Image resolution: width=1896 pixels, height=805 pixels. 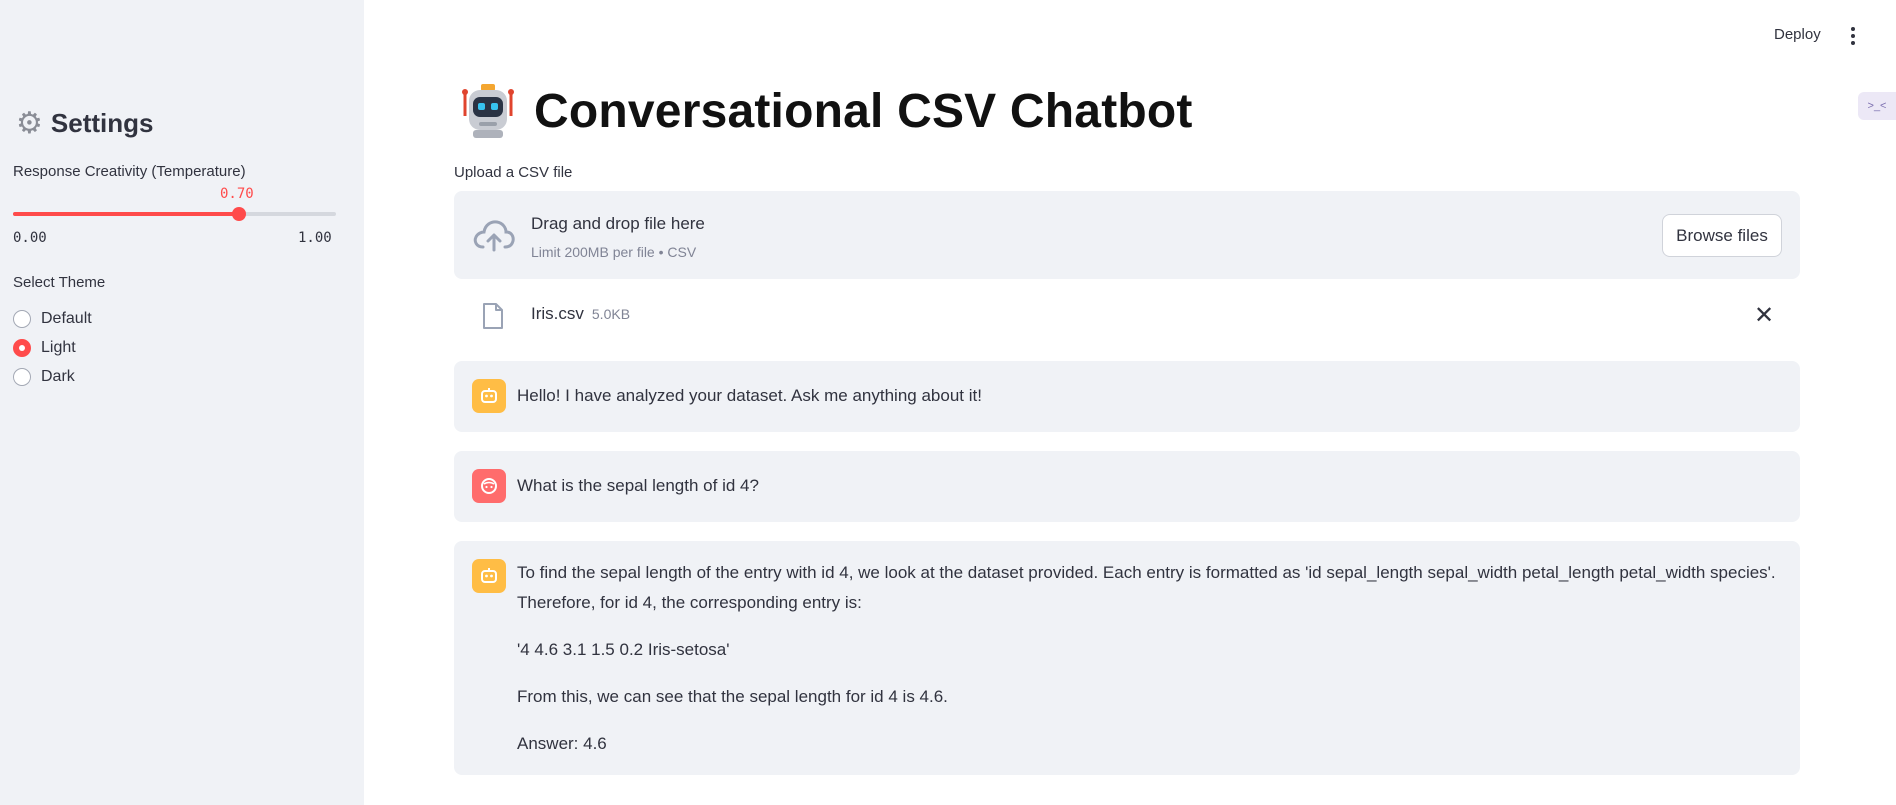 I want to click on temperature-slider-thumb, so click(x=239, y=214).